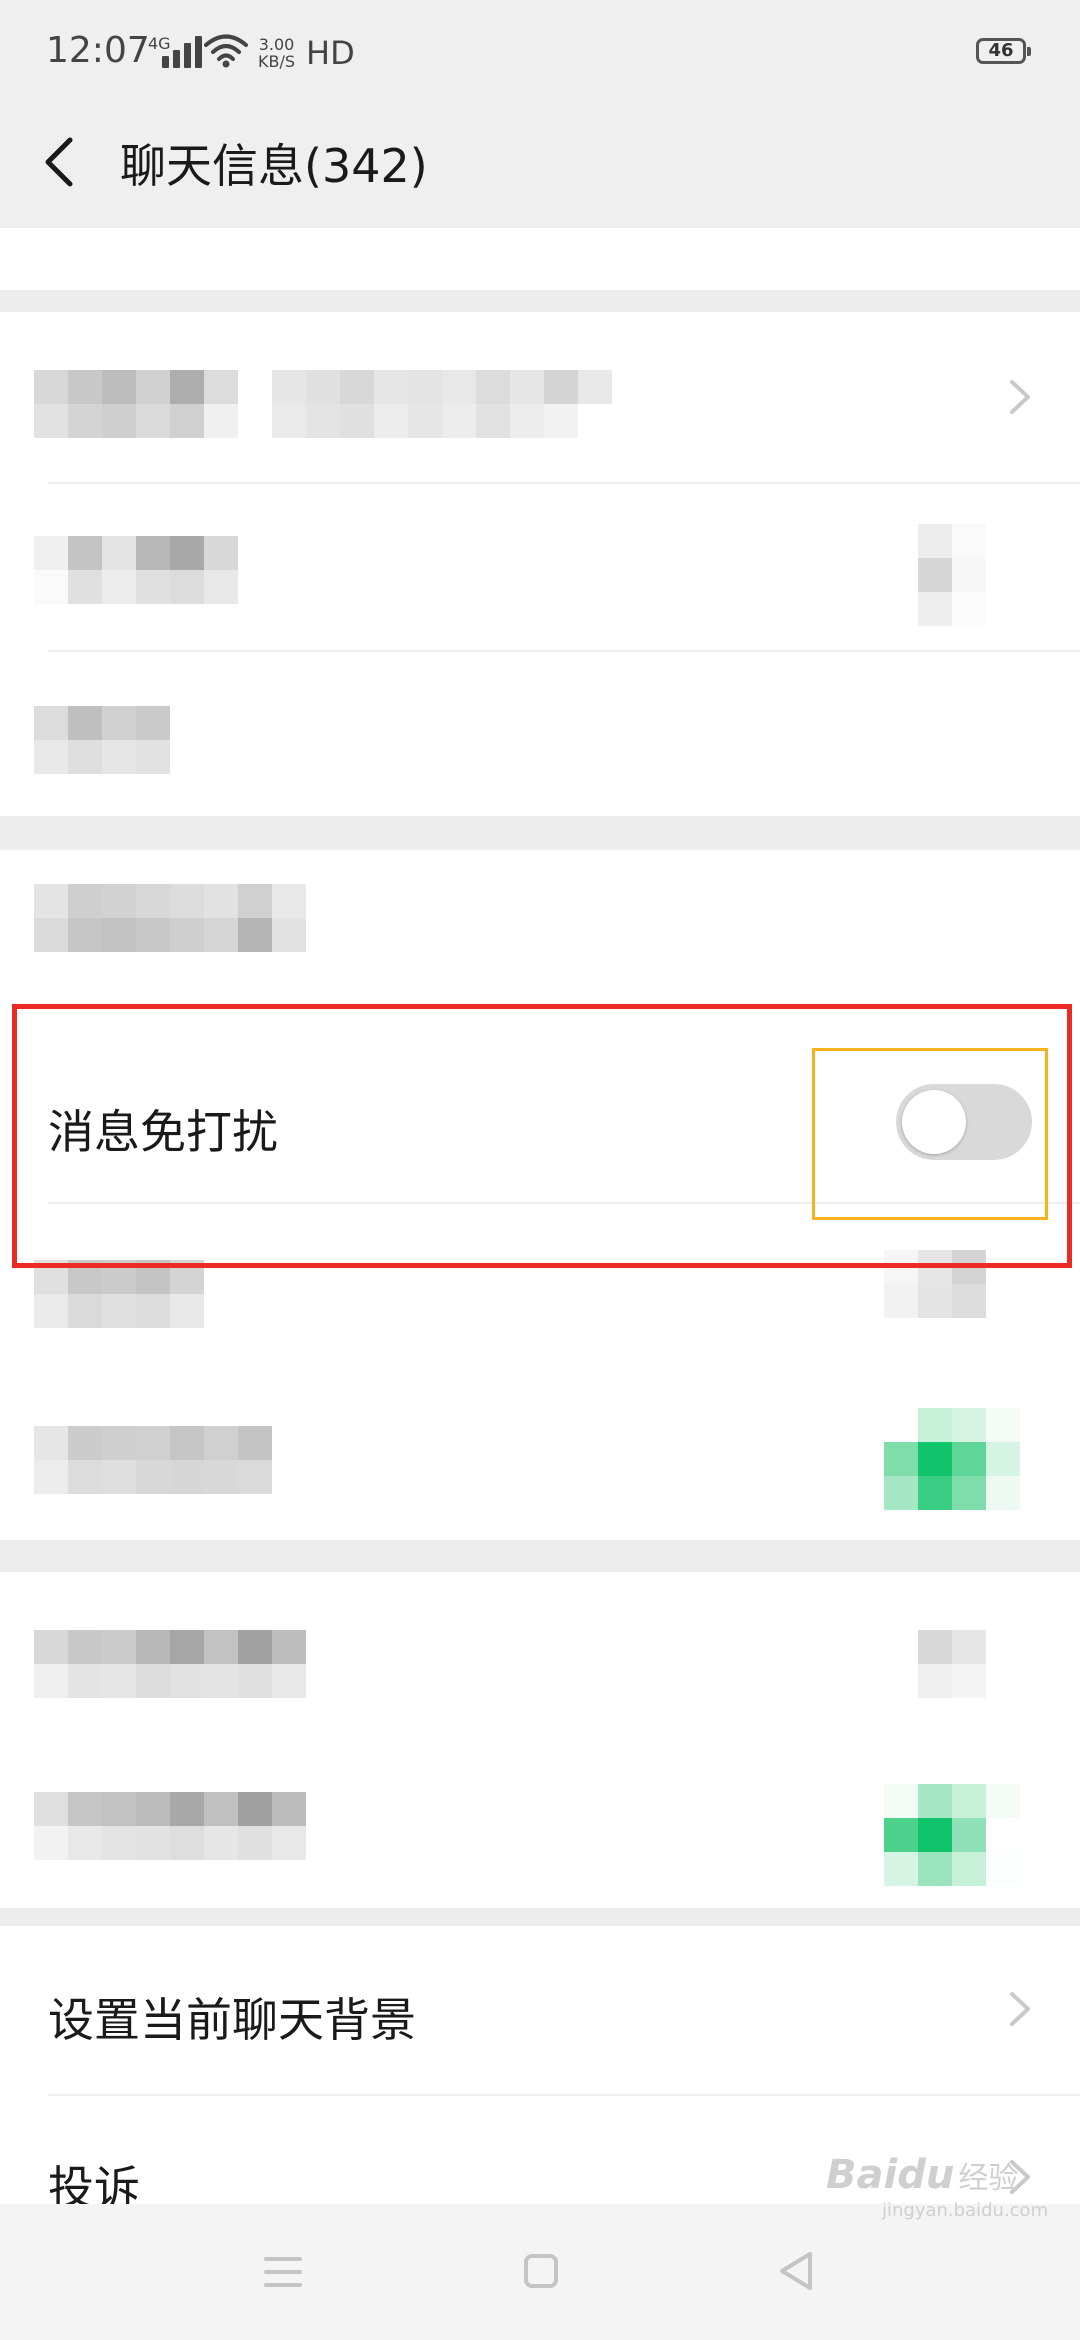 The width and height of the screenshot is (1080, 2340). I want to click on system-nav-bar, so click(540, 2272).